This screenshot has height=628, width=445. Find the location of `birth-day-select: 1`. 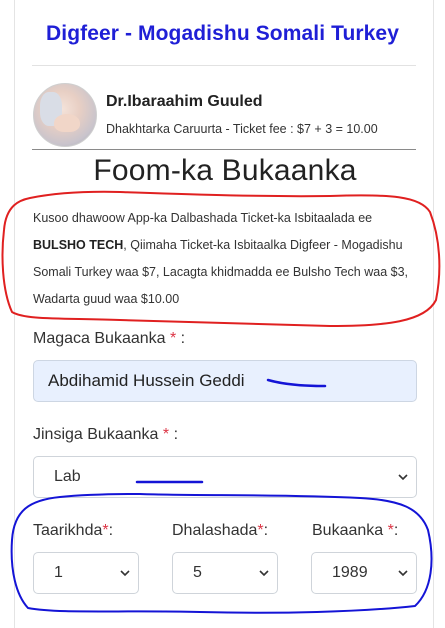

birth-day-select: 1 is located at coordinates (86, 573).